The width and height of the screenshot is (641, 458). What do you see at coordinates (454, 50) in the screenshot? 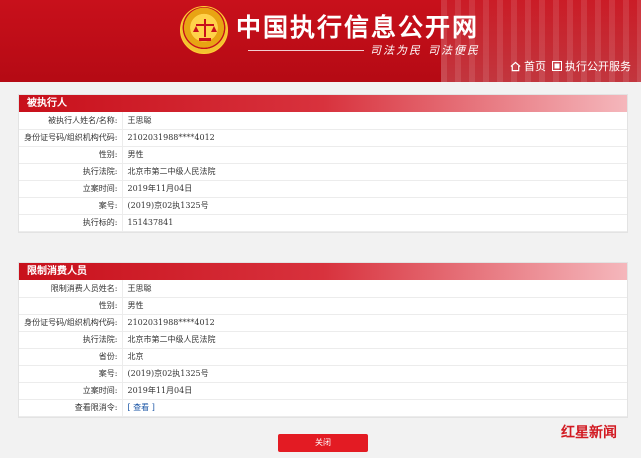
I see `slogan-text-2: 司法便民` at bounding box center [454, 50].